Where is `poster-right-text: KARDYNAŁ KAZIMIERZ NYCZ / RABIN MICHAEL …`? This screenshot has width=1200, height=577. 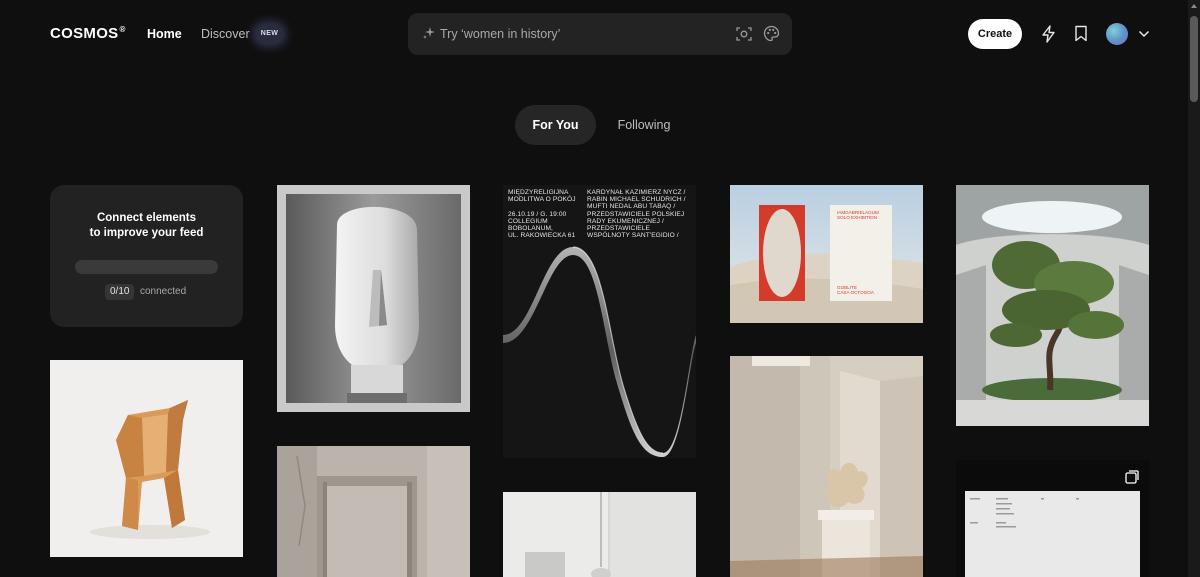 poster-right-text: KARDYNAŁ KAZIMIERZ NYCZ / RABIN MICHAEL … is located at coordinates (636, 214).